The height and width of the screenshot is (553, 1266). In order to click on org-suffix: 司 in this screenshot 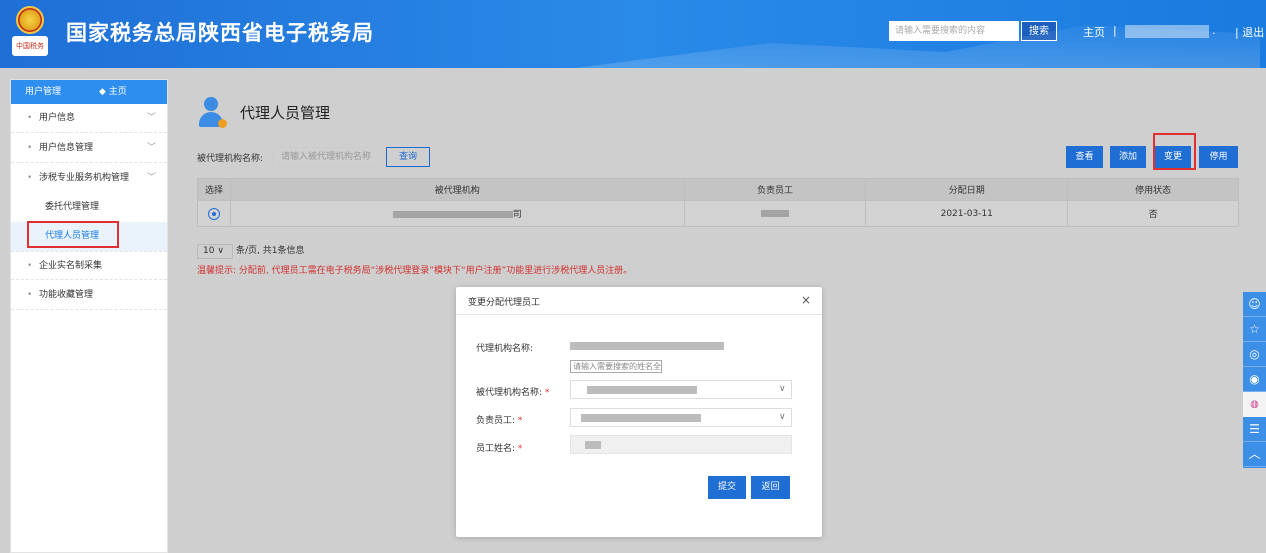, I will do `click(517, 215)`.